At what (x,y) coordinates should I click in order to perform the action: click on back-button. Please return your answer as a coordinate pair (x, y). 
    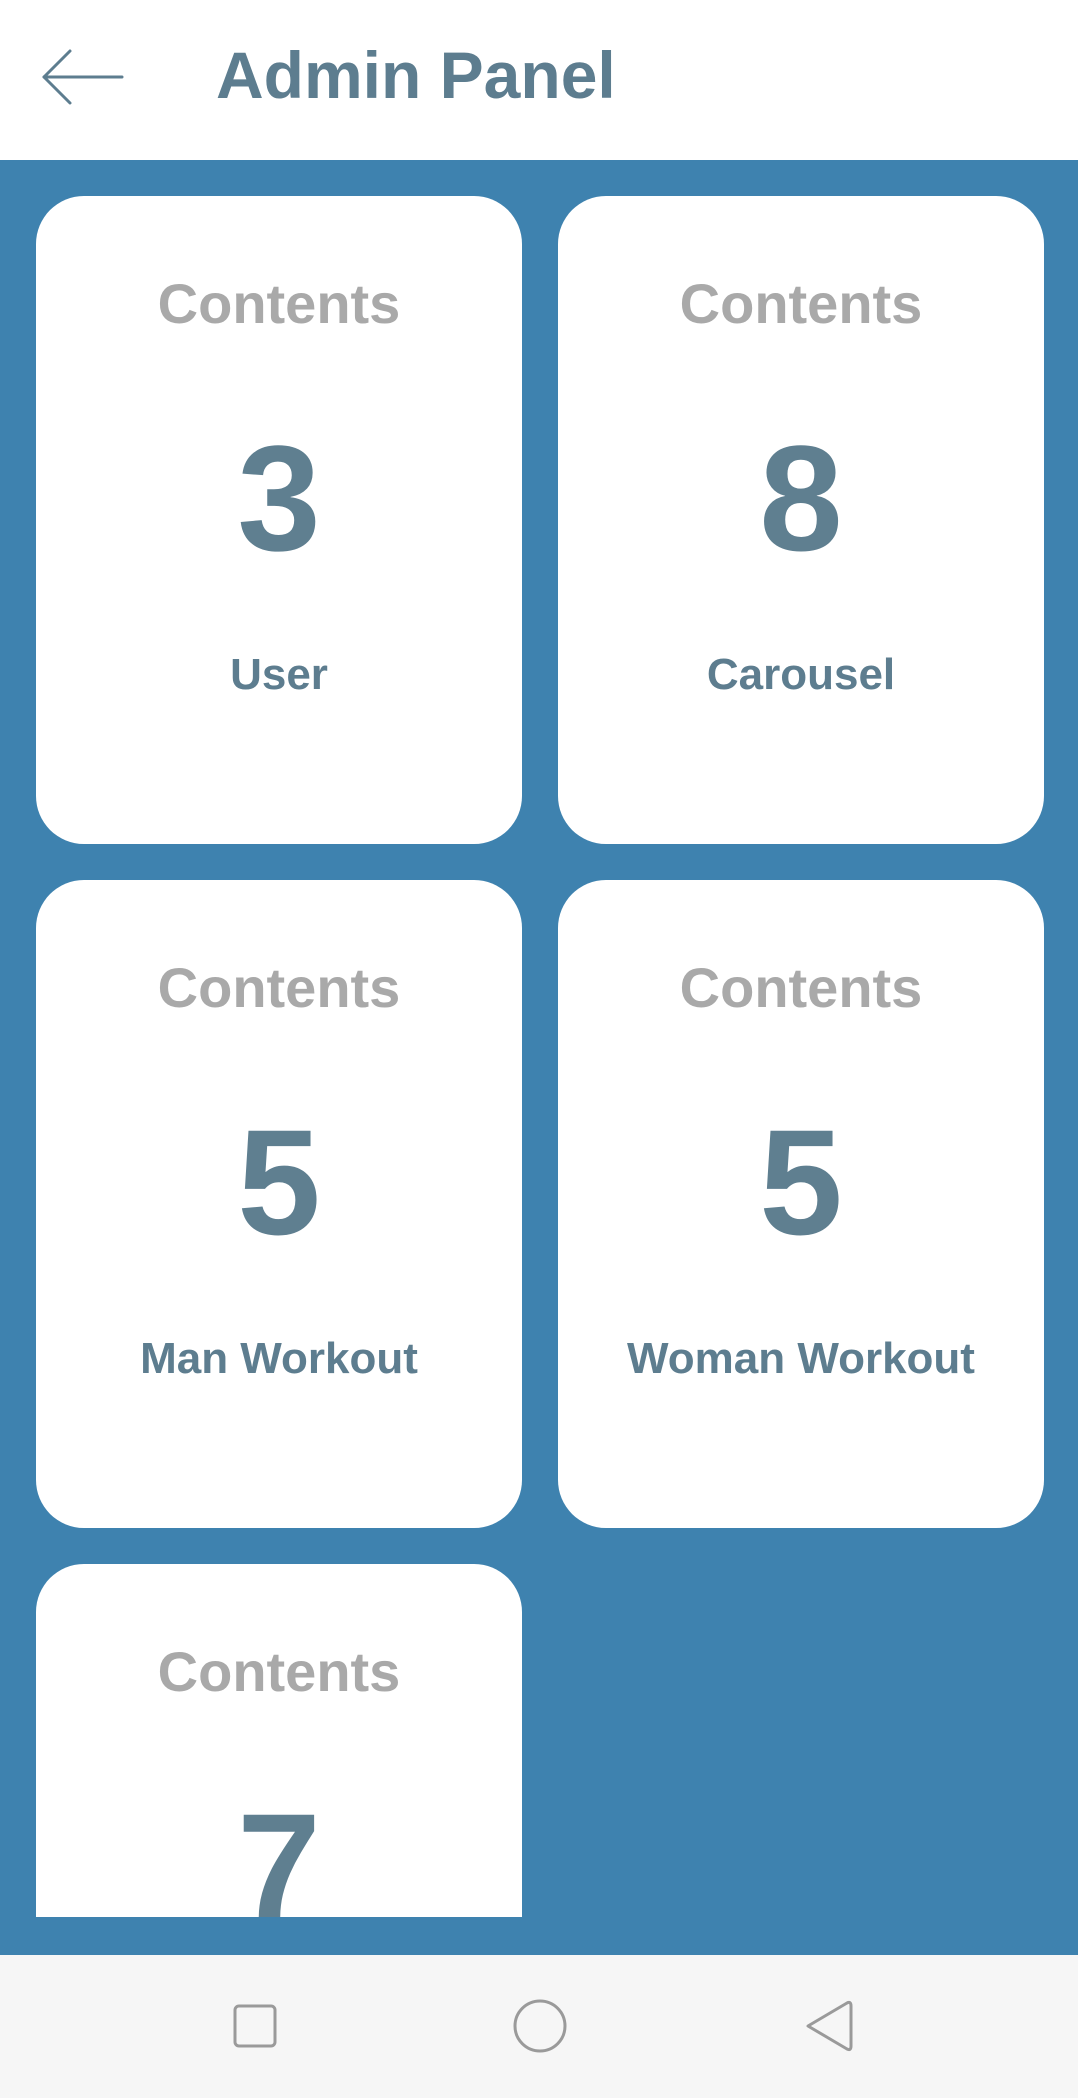
    Looking at the image, I should click on (81, 77).